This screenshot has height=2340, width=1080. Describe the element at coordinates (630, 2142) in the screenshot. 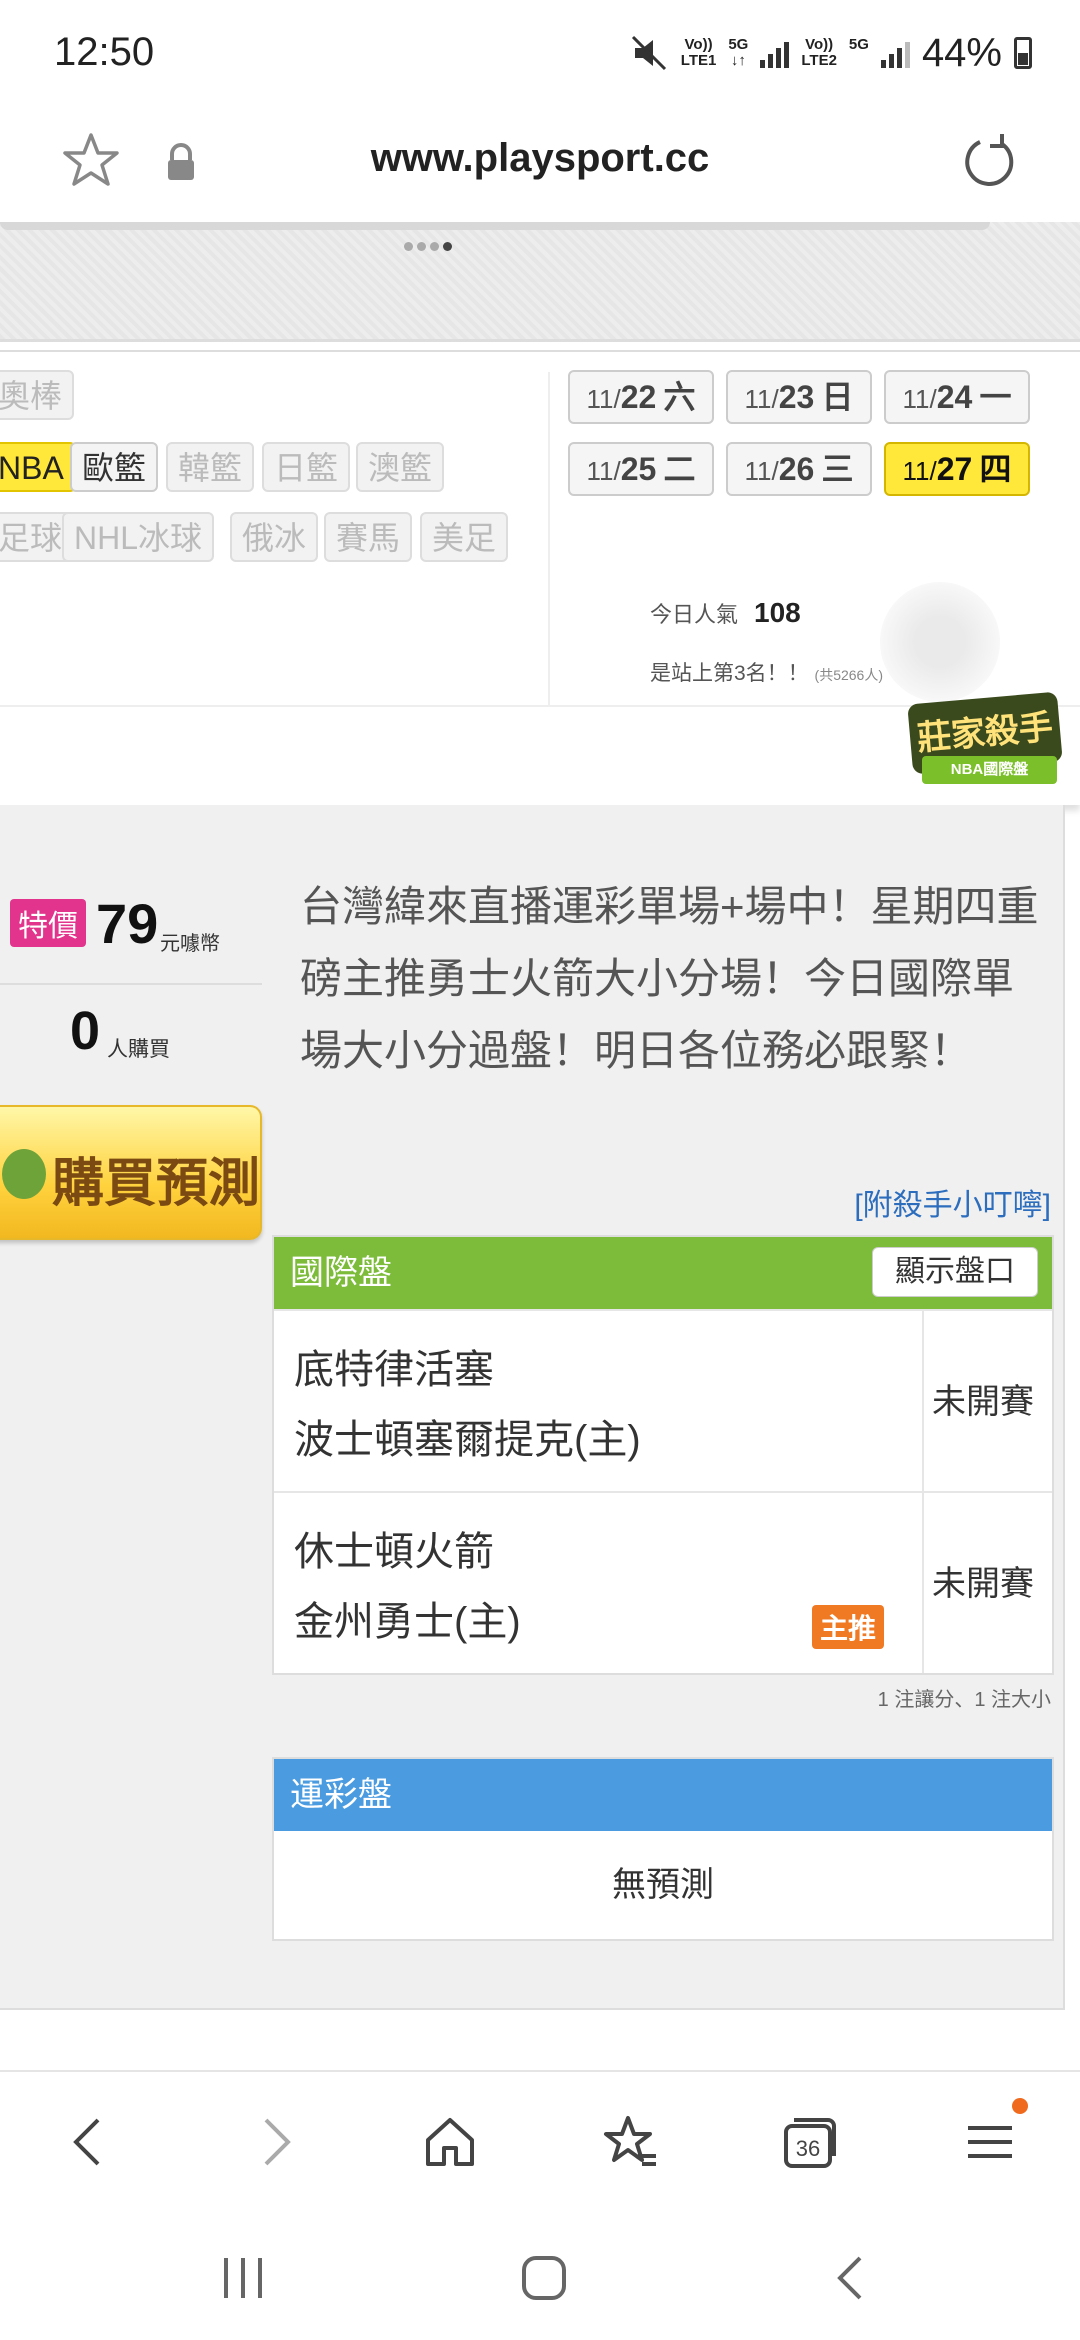

I see `bookmarks-icon` at that location.